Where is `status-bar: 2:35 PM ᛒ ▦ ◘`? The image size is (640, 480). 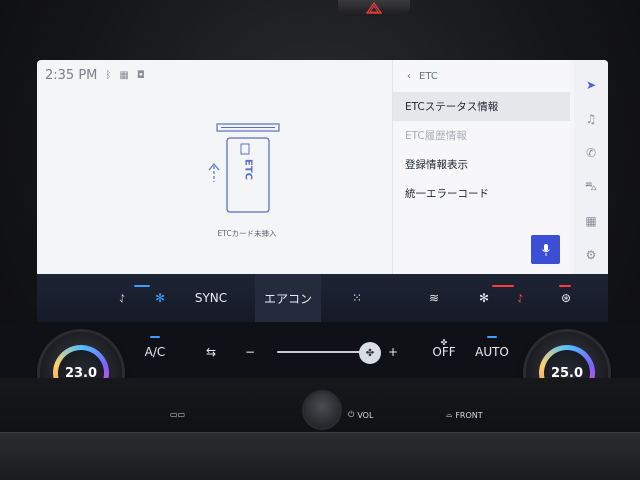 status-bar: 2:35 PM ᛒ ▦ ◘ is located at coordinates (95, 75).